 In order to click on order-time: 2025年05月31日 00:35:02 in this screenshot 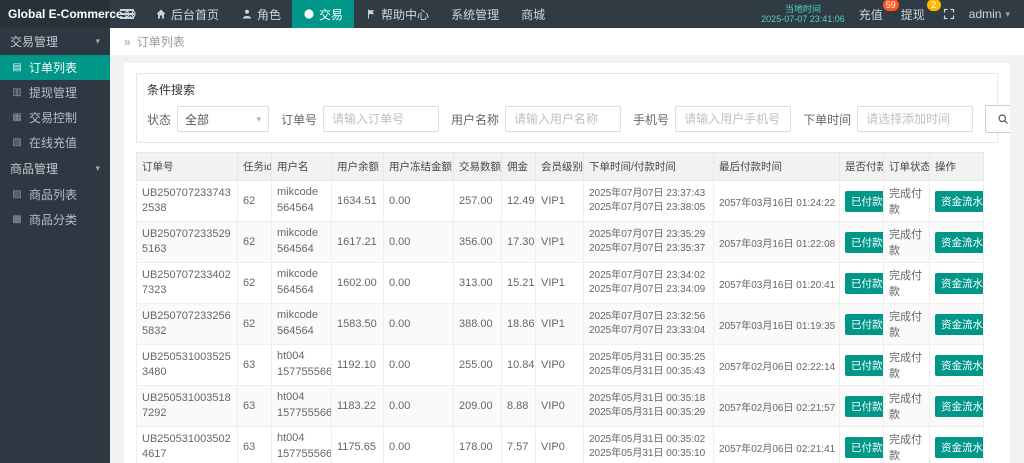, I will do `click(647, 439)`.